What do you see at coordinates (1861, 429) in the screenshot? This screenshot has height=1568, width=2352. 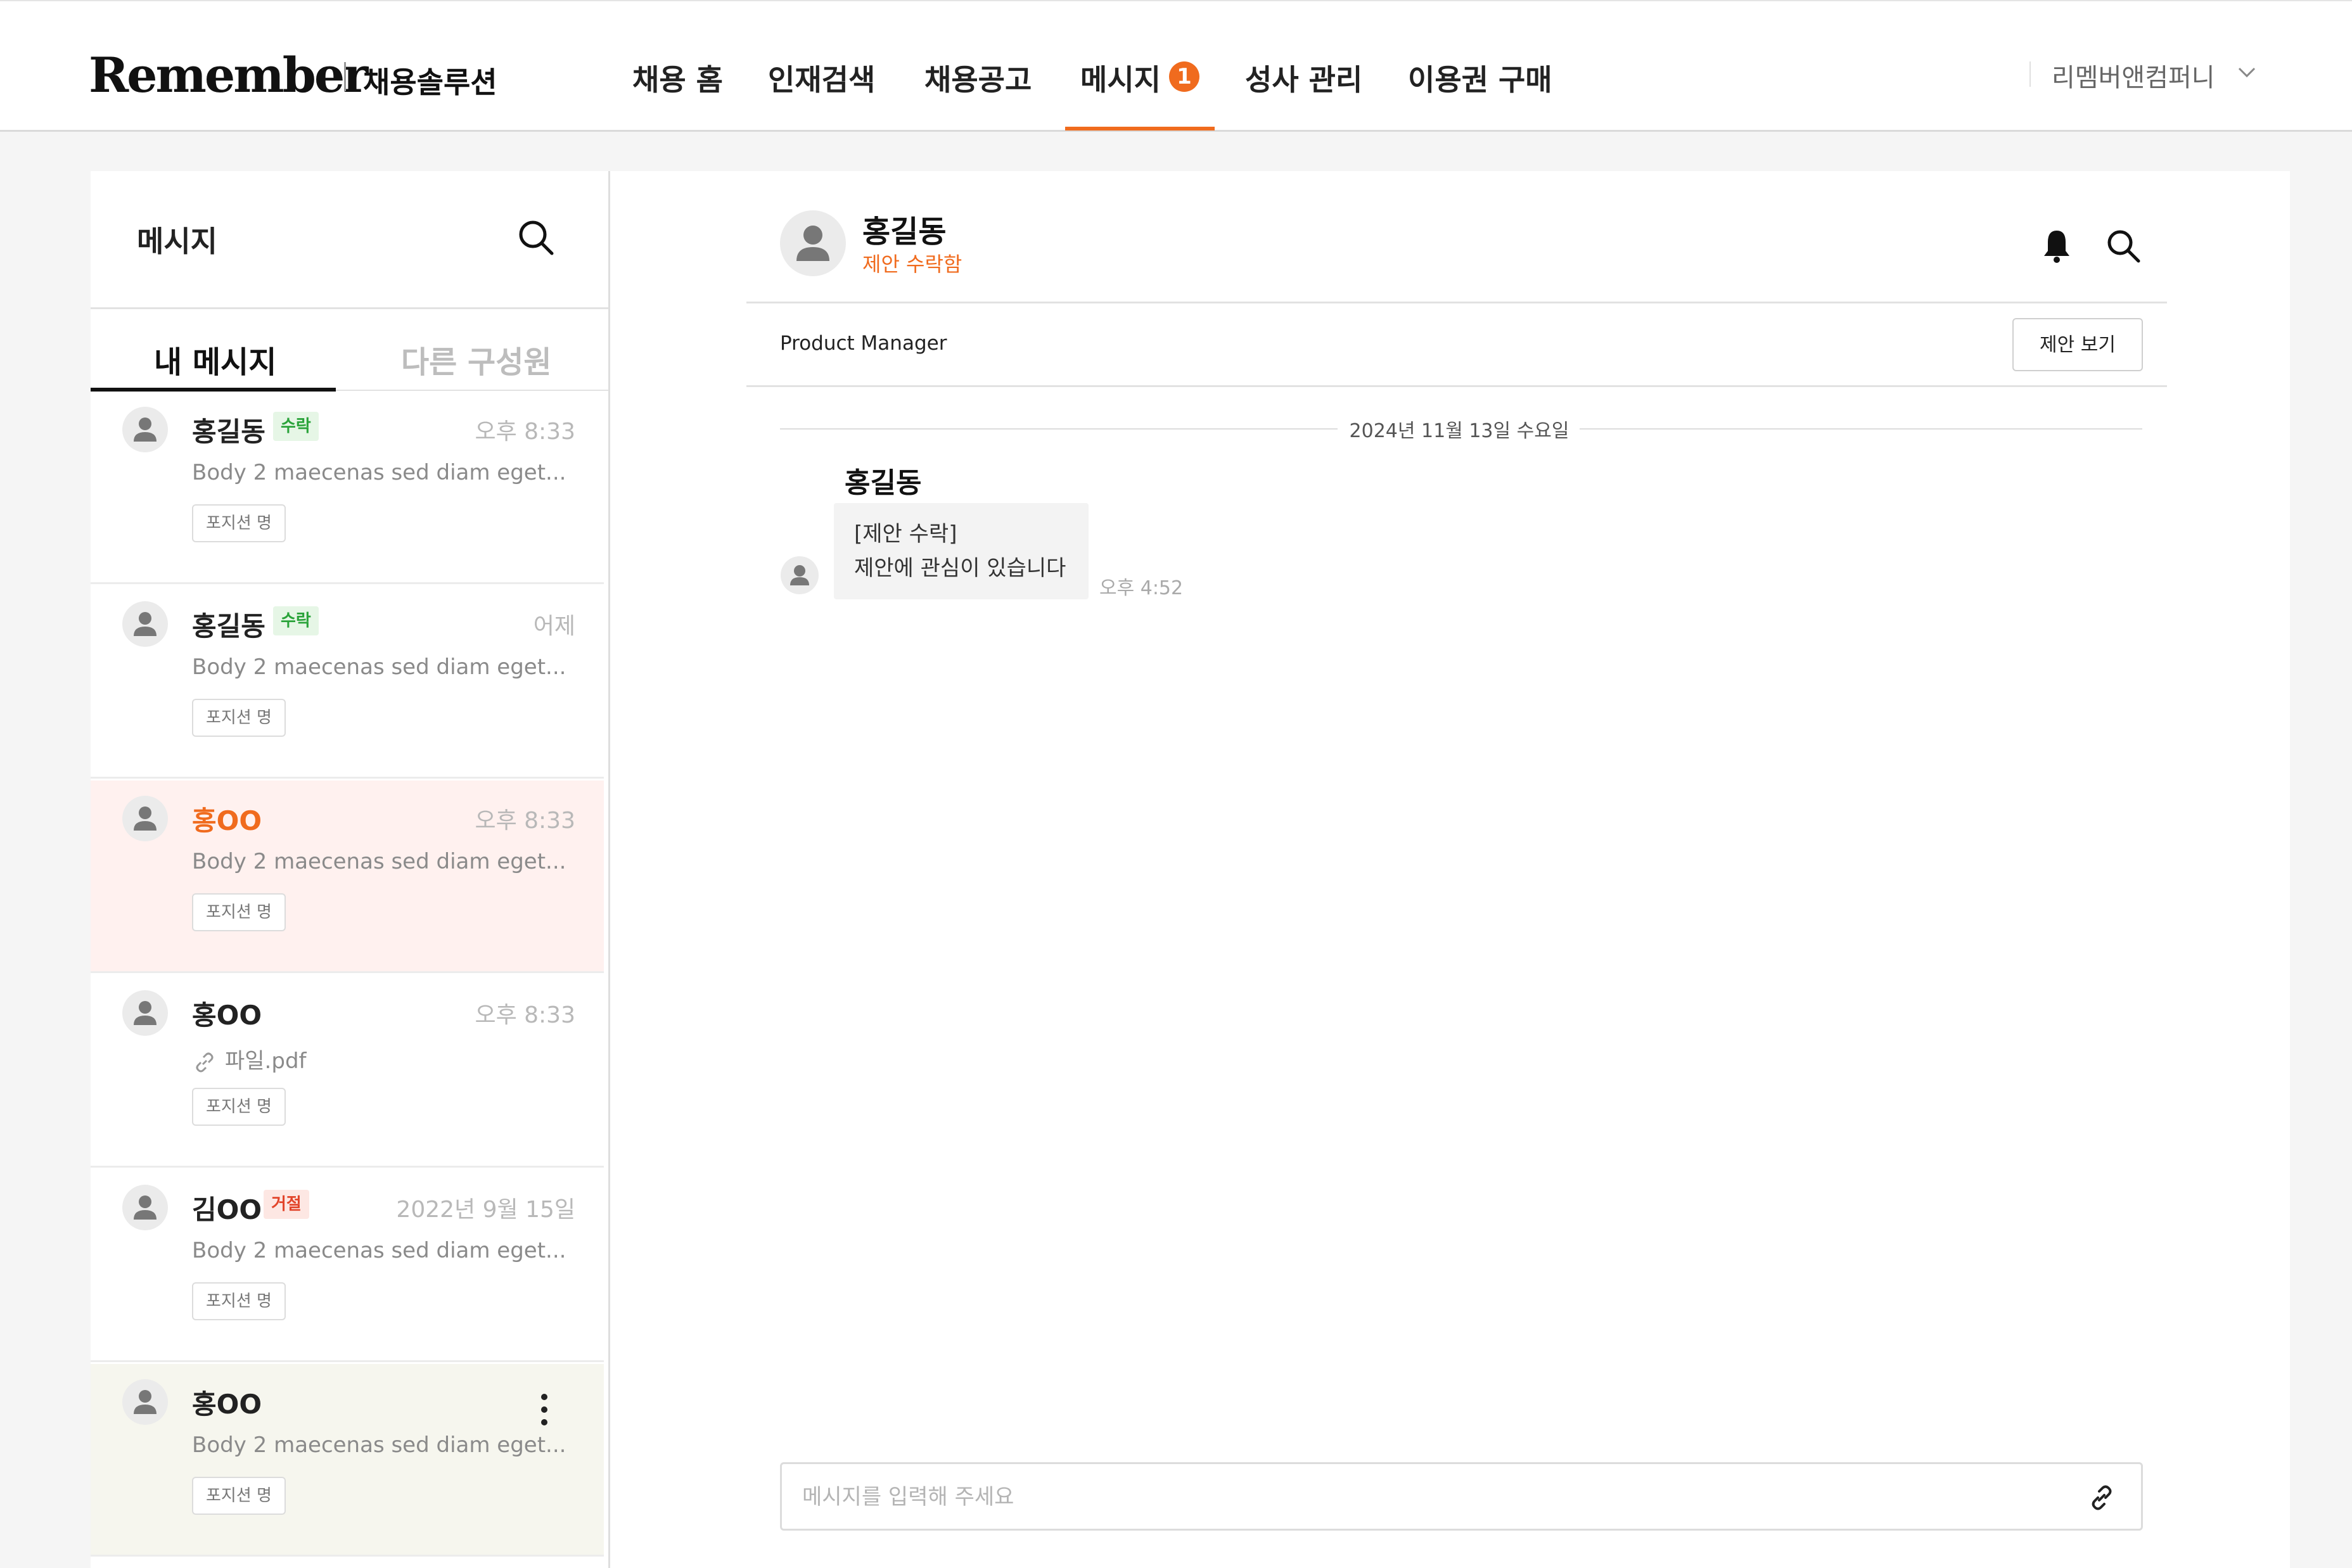 I see `date-divider-right` at bounding box center [1861, 429].